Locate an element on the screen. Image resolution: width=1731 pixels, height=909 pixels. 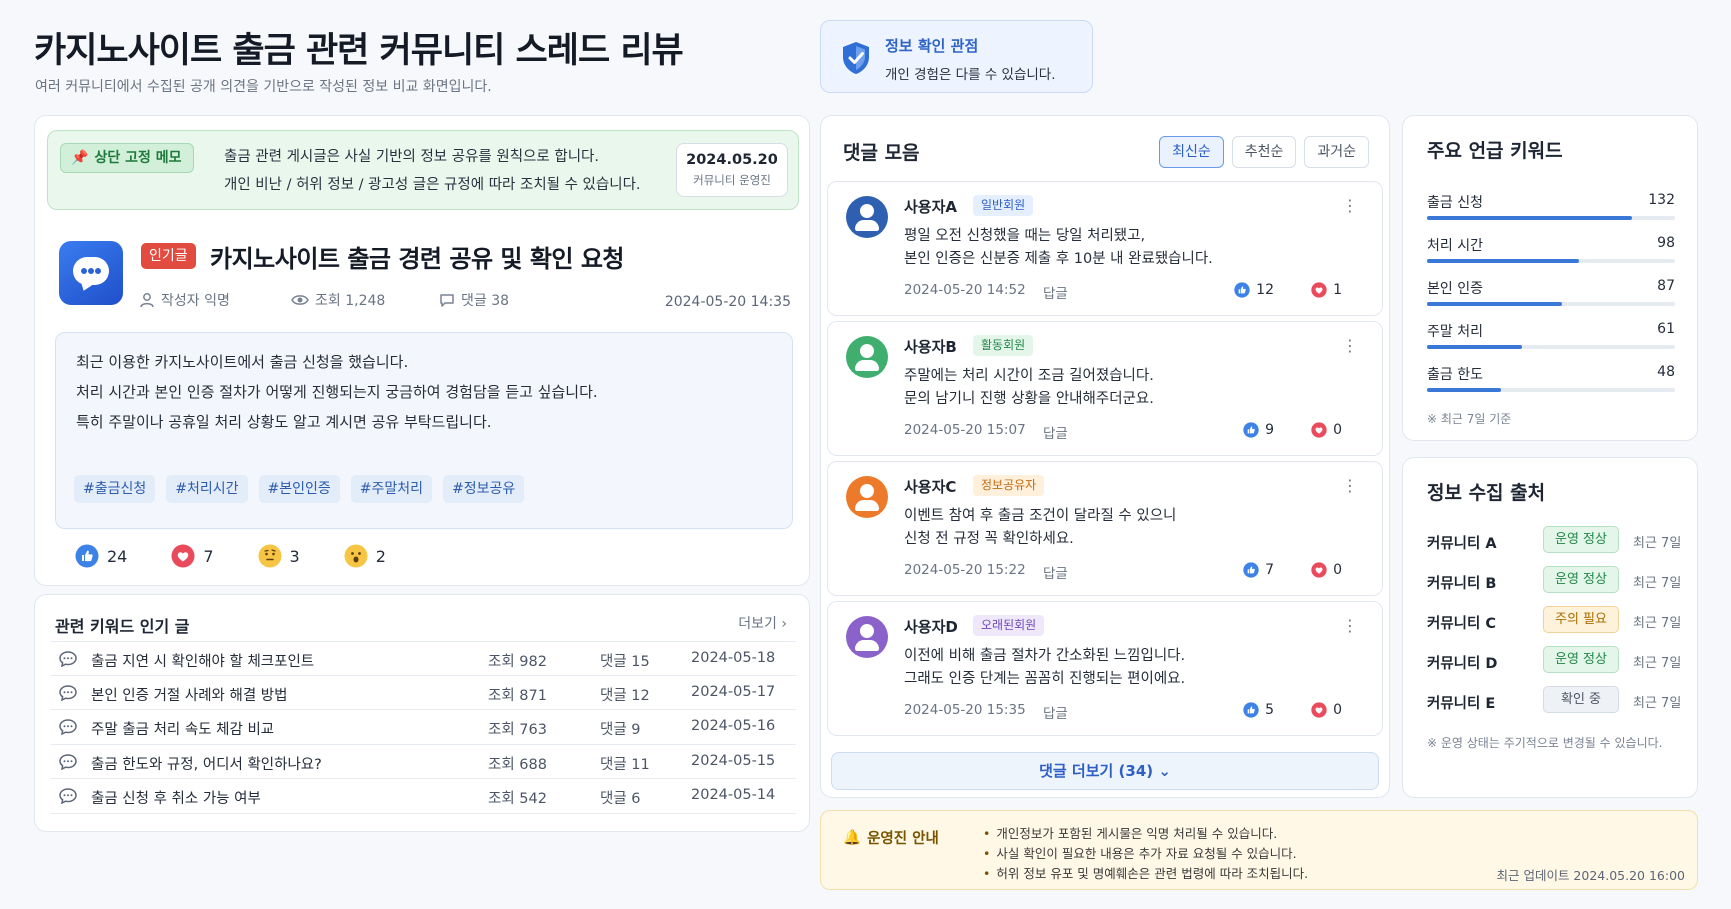
related-post-row: 본인 인증 거절 사례와 해결 방법 조회 871 댓글 12 2024-05-17 is located at coordinates (423, 693).